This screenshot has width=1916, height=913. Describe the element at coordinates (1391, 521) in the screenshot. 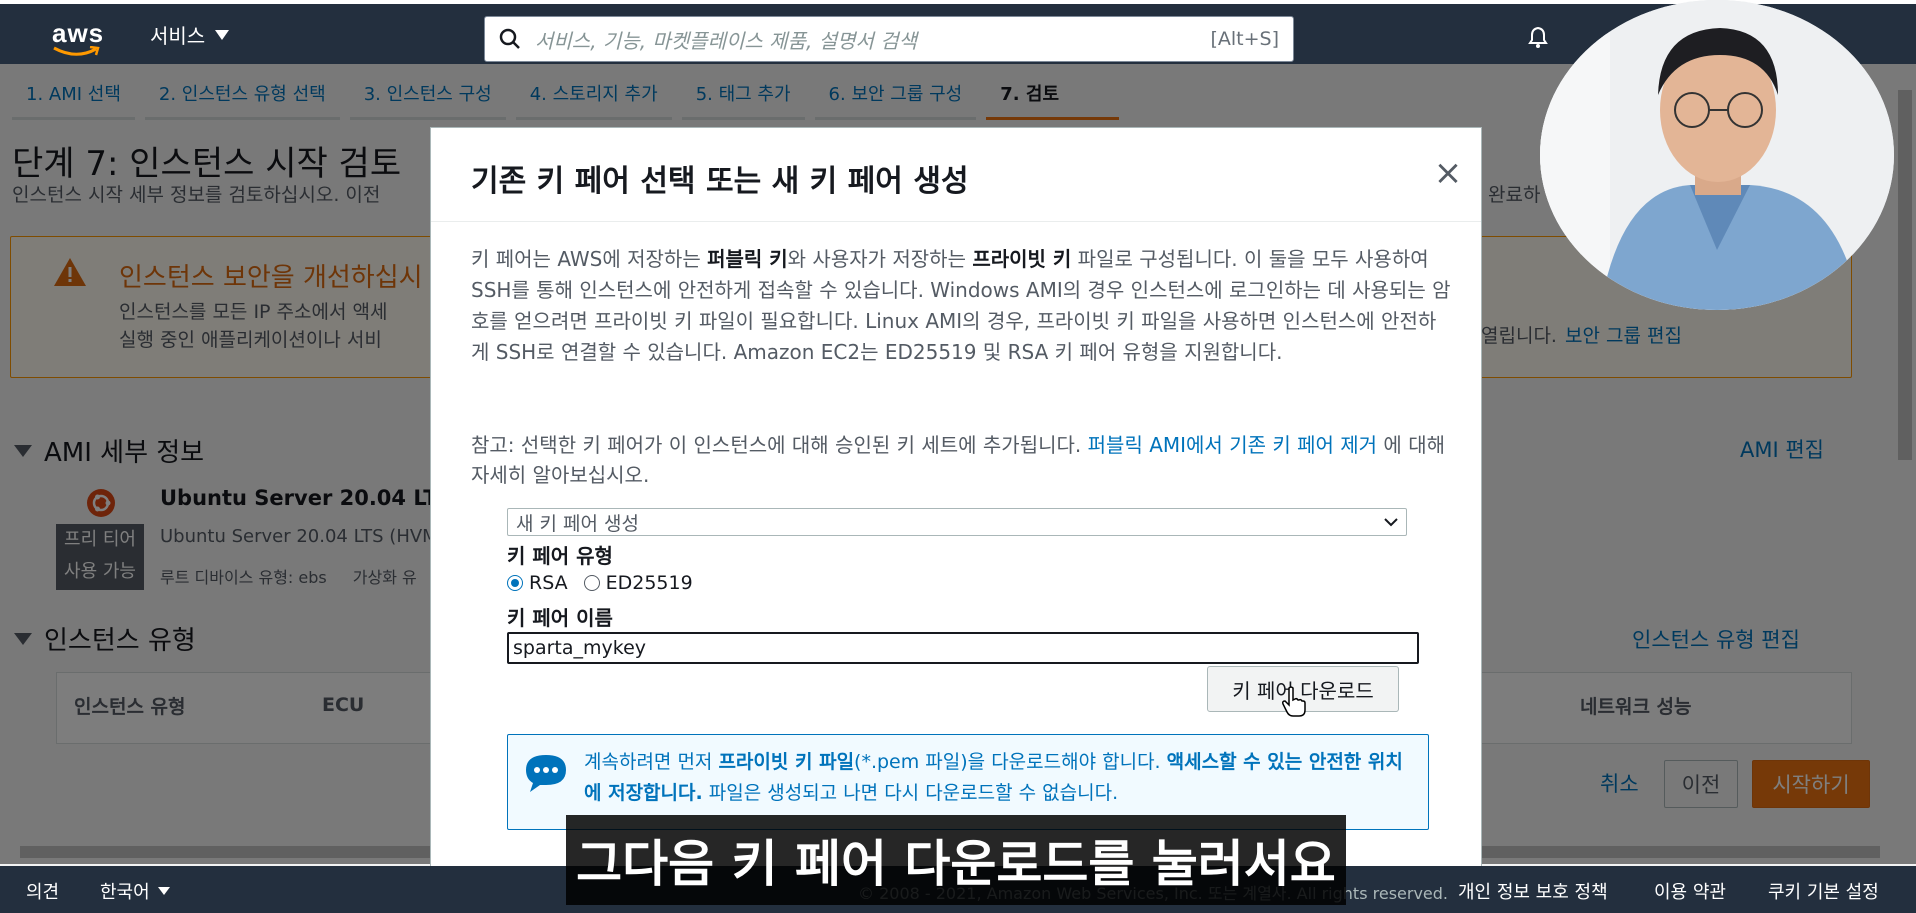

I see `chevron-down-icon` at that location.